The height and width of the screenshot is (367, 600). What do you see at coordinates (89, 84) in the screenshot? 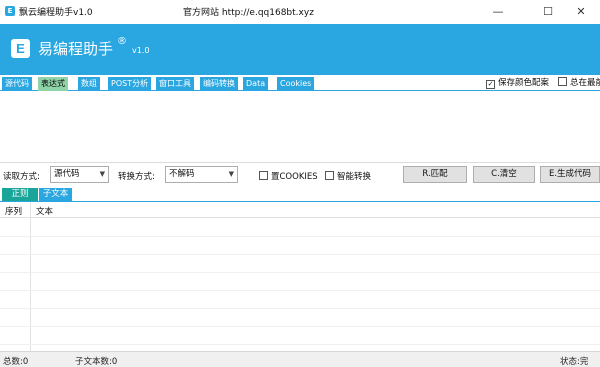
I see `tab-array: 数组` at bounding box center [89, 84].